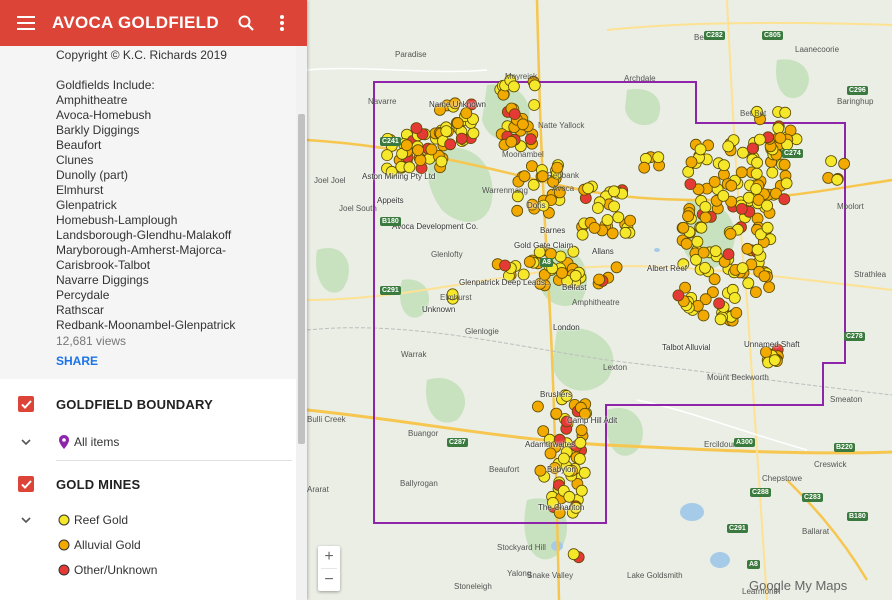  Describe the element at coordinates (148, 569) in the screenshot. I see `legend-item: Other/Unknown` at that location.